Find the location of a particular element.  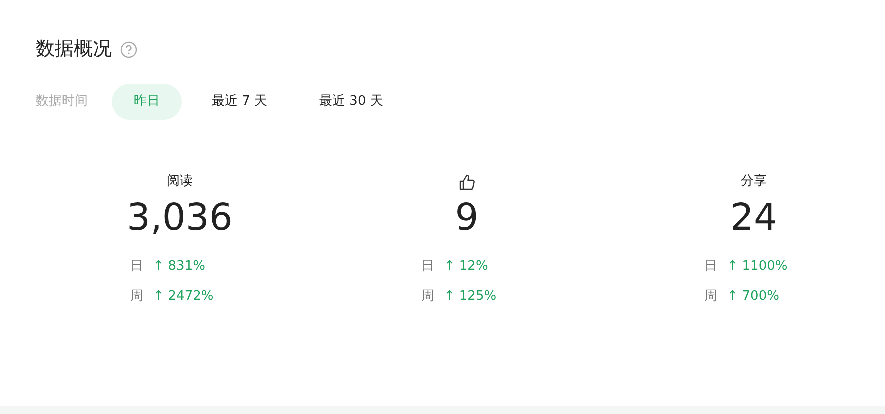

help-icon is located at coordinates (129, 49).